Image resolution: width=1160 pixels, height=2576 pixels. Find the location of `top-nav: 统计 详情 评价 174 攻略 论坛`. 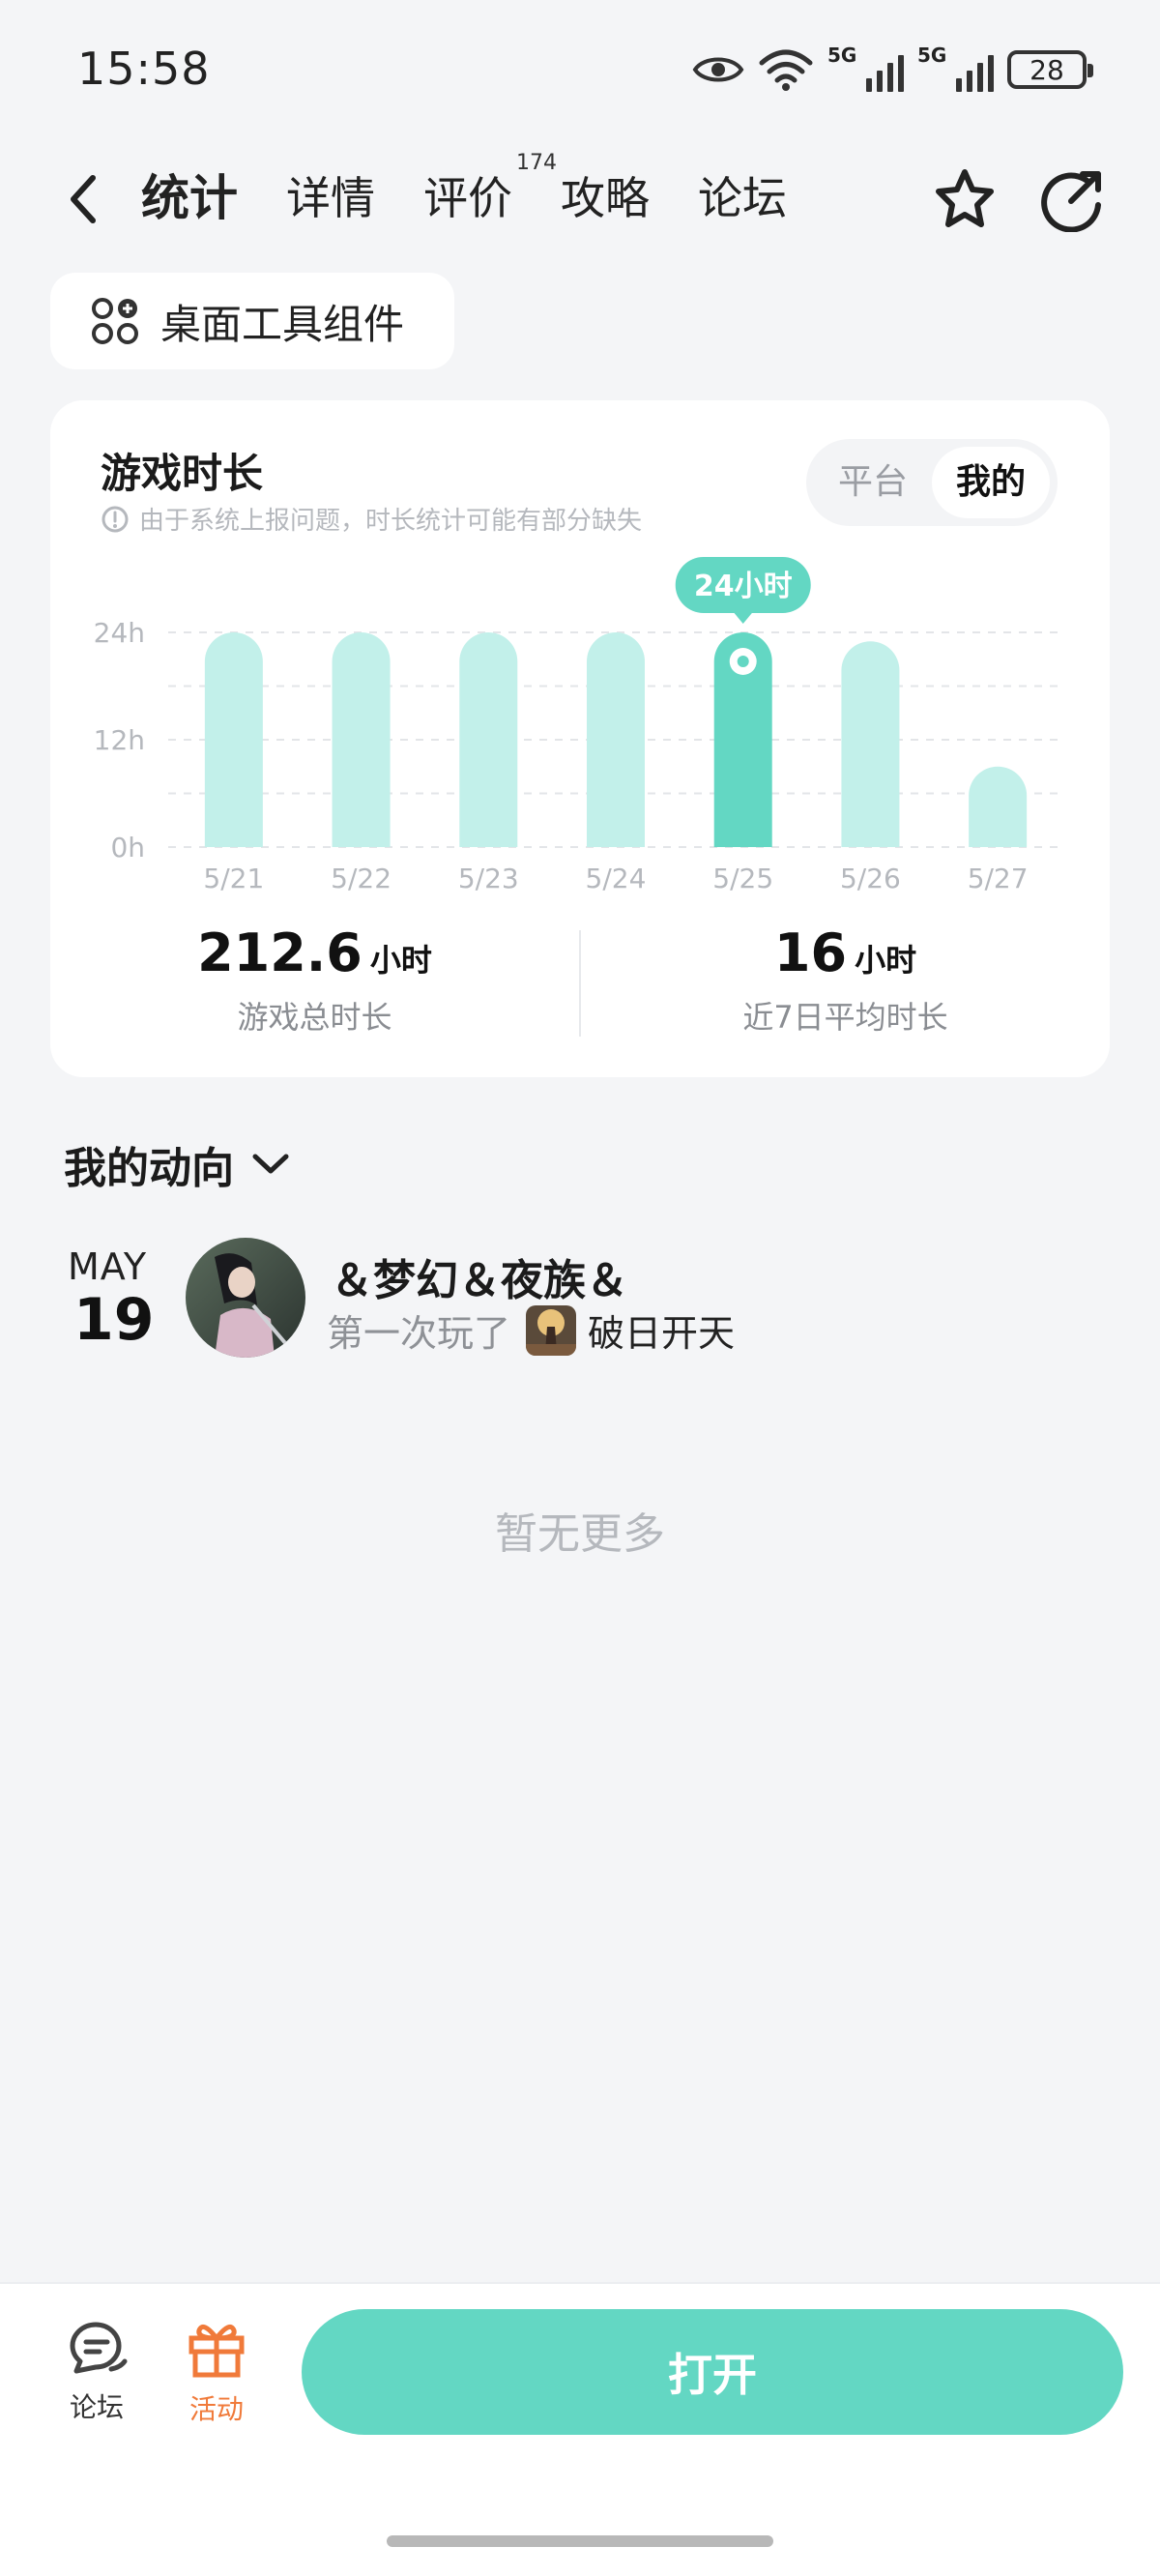

top-nav: 统计 详情 评价 174 攻略 论坛 is located at coordinates (580, 197).